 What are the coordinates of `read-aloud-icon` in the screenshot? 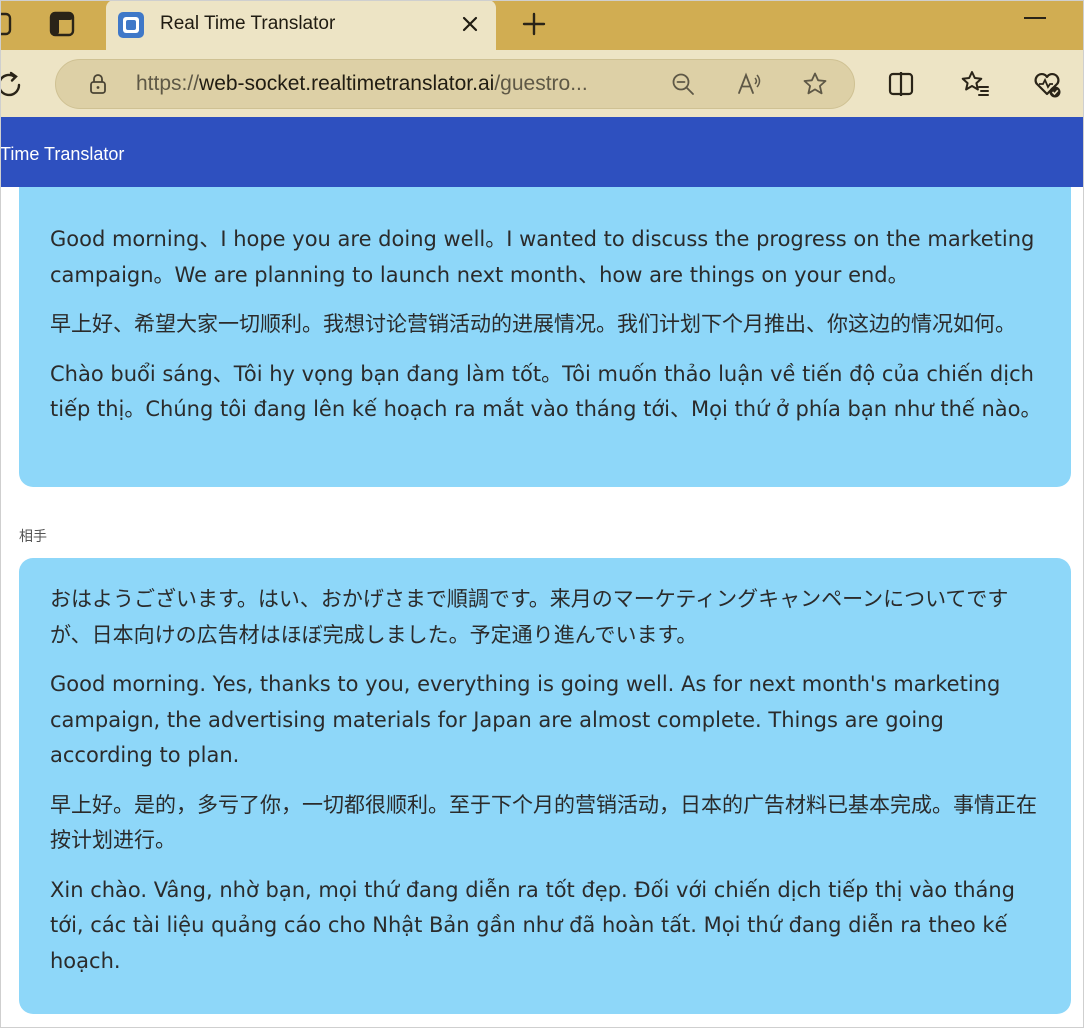 It's located at (749, 84).